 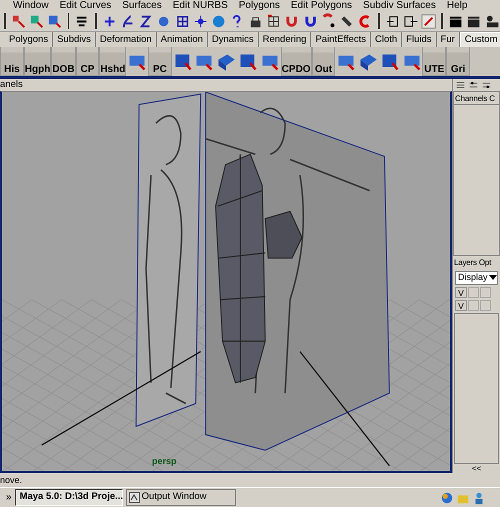 What do you see at coordinates (471, 98) in the screenshot?
I see `channel-box-tab: Channels` at bounding box center [471, 98].